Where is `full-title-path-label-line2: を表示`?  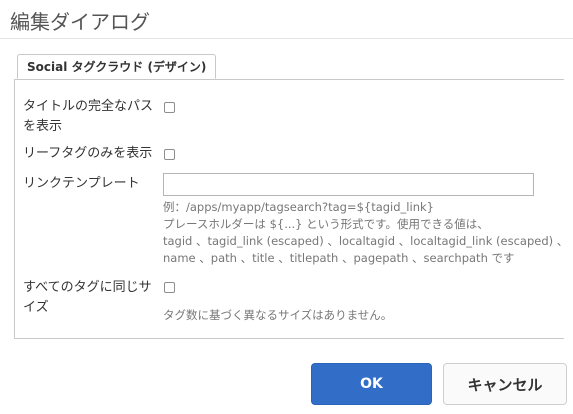
full-title-path-label-line2: を表示 is located at coordinates (43, 126).